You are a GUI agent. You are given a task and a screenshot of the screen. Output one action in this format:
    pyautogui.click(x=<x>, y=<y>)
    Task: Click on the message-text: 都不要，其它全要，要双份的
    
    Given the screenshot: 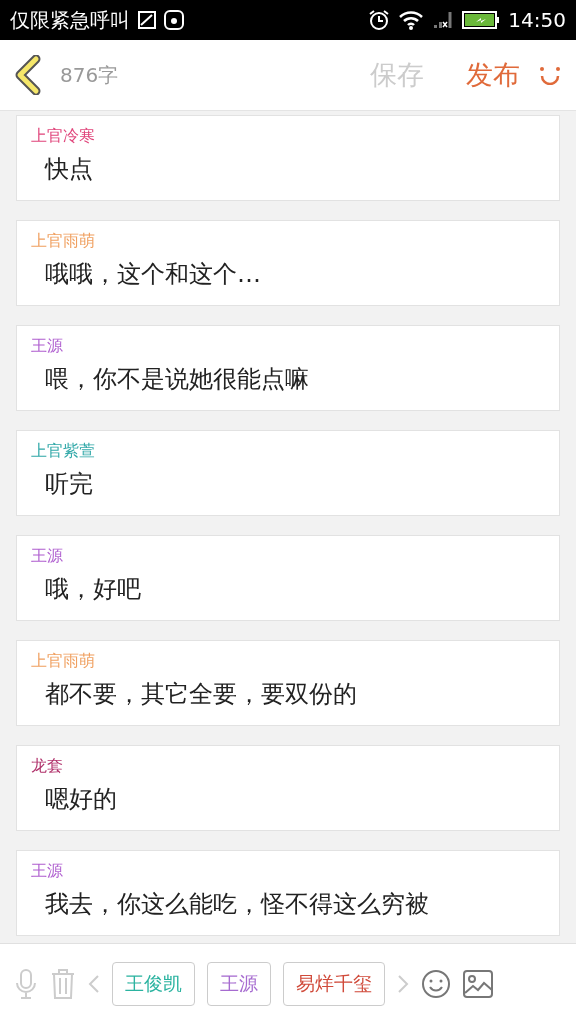 What is the action you would take?
    pyautogui.click(x=200, y=694)
    